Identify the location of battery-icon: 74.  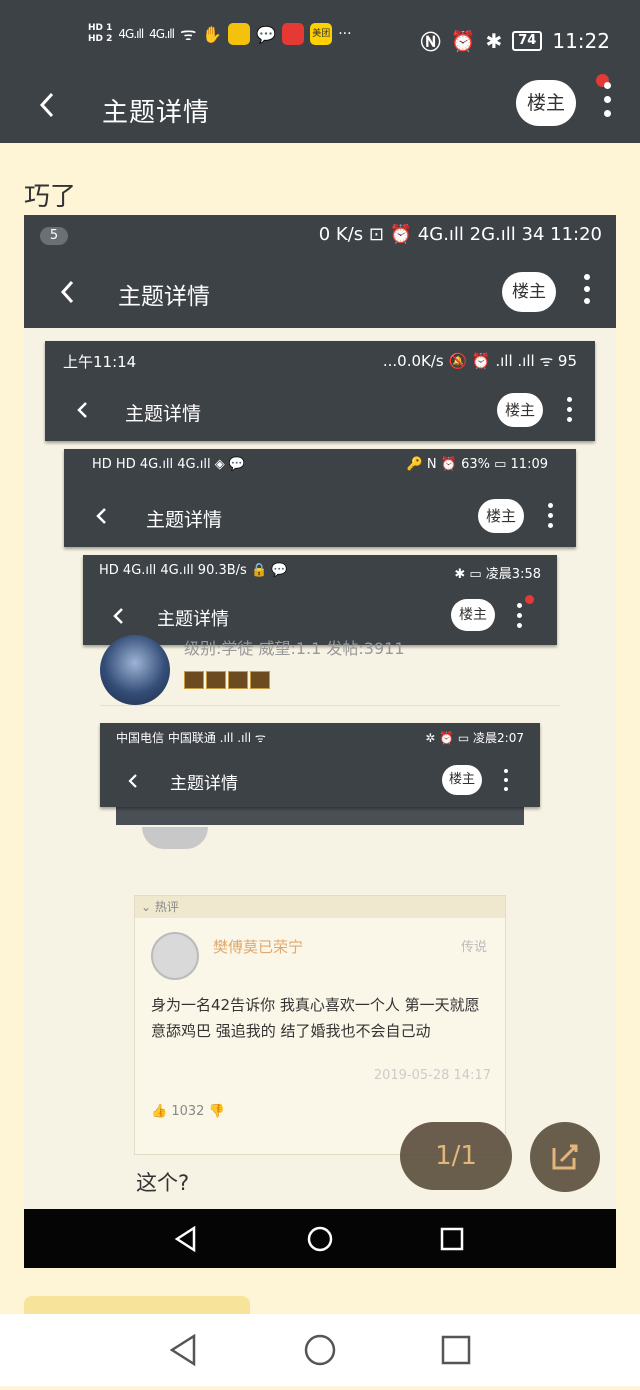
(527, 40).